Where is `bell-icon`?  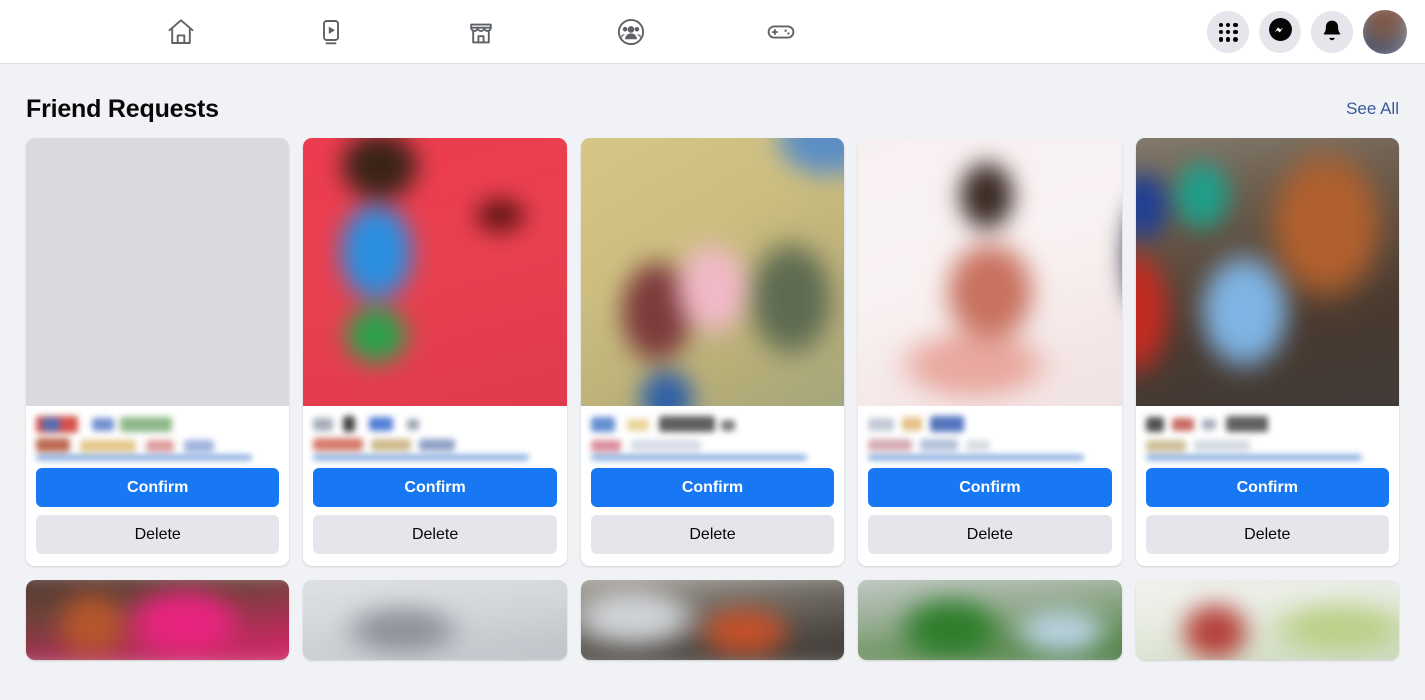 bell-icon is located at coordinates (1332, 32).